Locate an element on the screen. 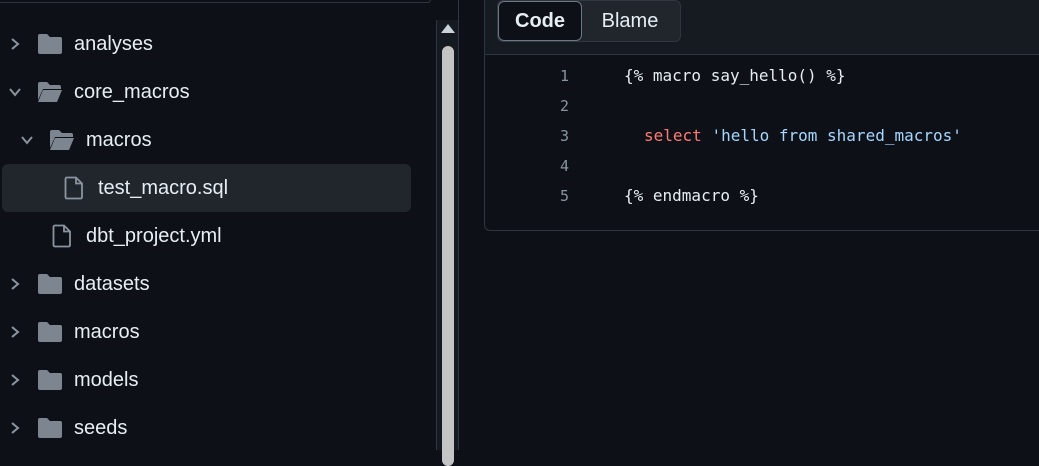 This screenshot has width=1039, height=466. pane-divider is located at coordinates (458, 225).